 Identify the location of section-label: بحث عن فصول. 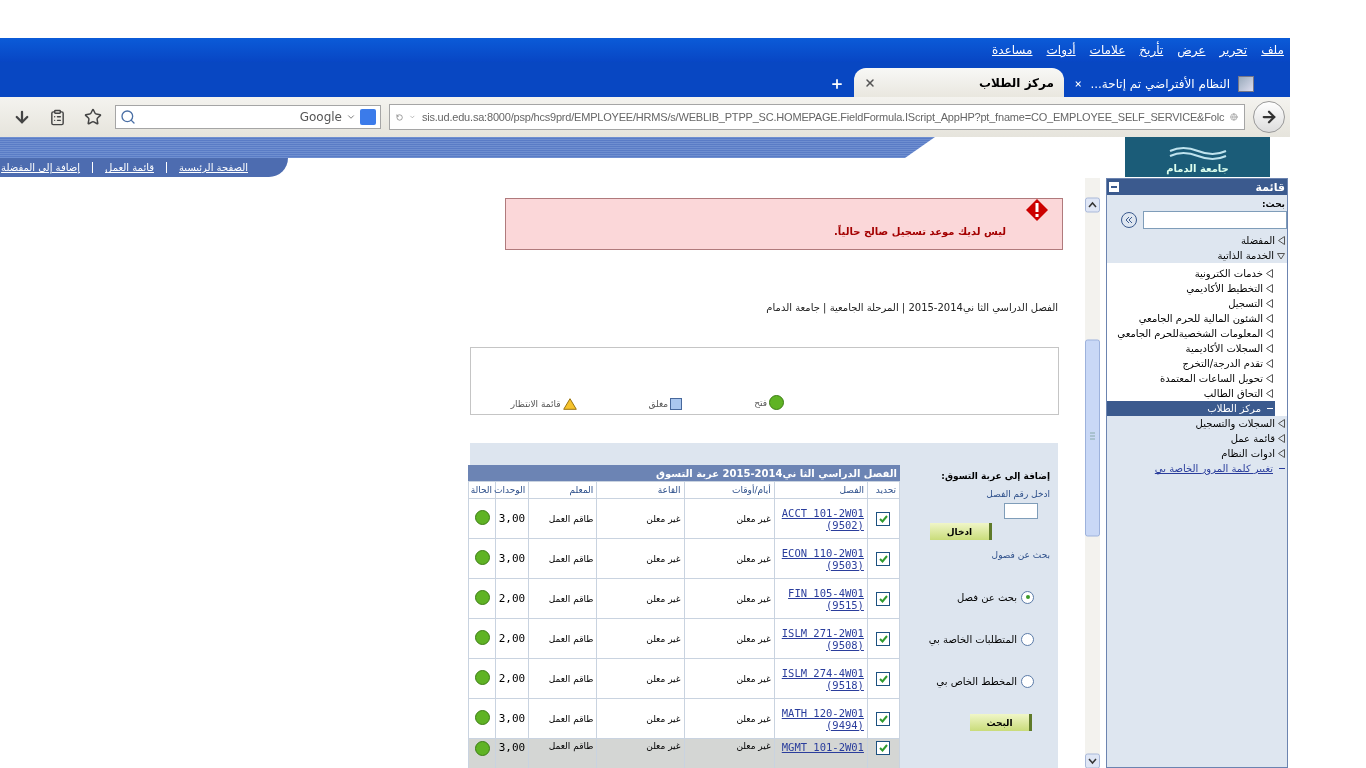
(1020, 555).